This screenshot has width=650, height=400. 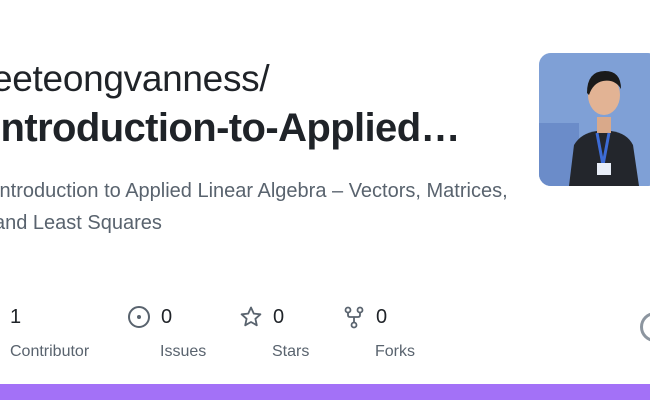 What do you see at coordinates (378, 333) in the screenshot?
I see `stat-forks: 0 Forks` at bounding box center [378, 333].